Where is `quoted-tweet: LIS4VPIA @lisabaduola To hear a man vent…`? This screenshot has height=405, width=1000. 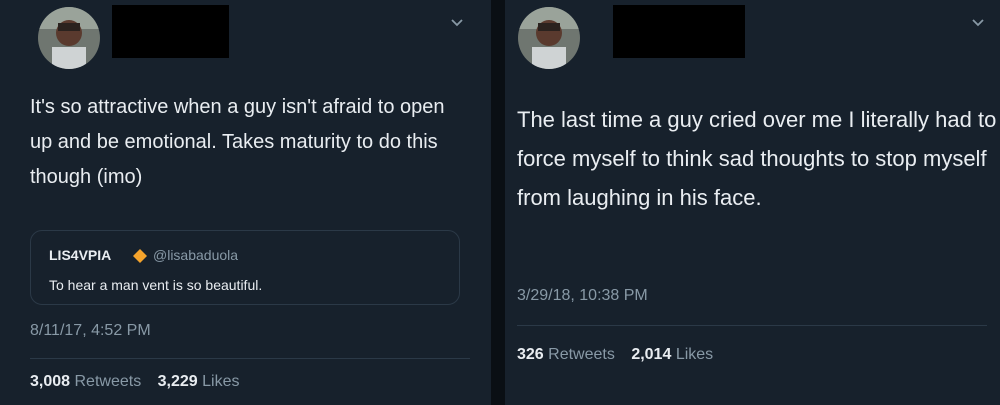 quoted-tweet: LIS4VPIA @lisabaduola To hear a man vent… is located at coordinates (245, 267).